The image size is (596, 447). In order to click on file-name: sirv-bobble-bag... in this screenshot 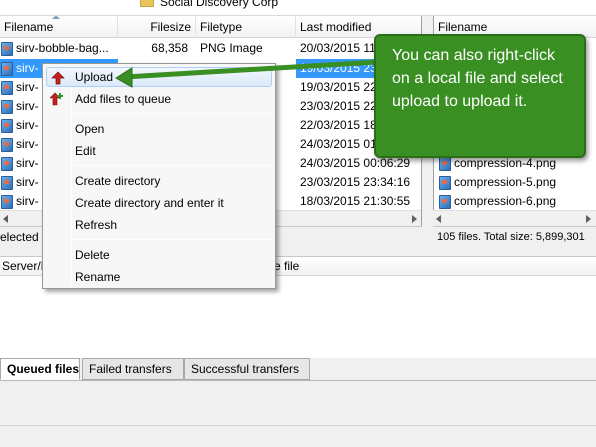, I will do `click(62, 48)`.